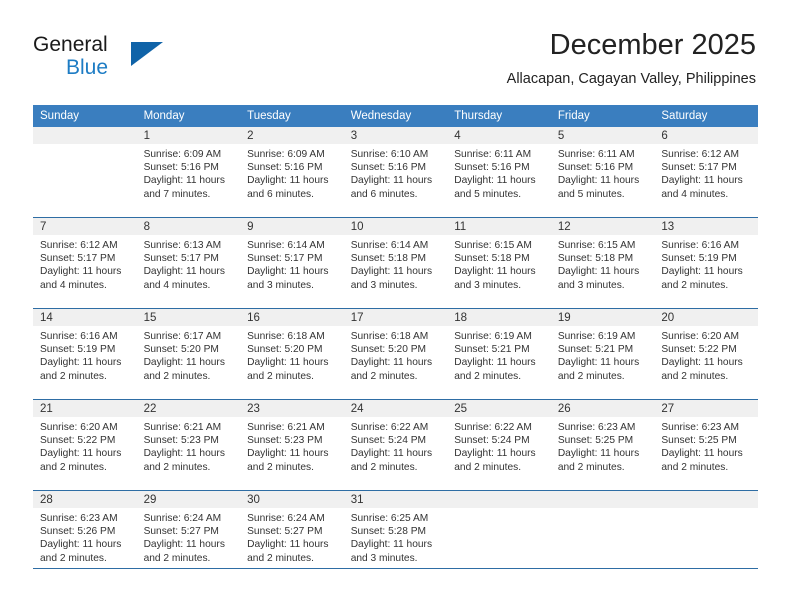  I want to click on weekday-header-wednesday: Wednesday, so click(395, 116).